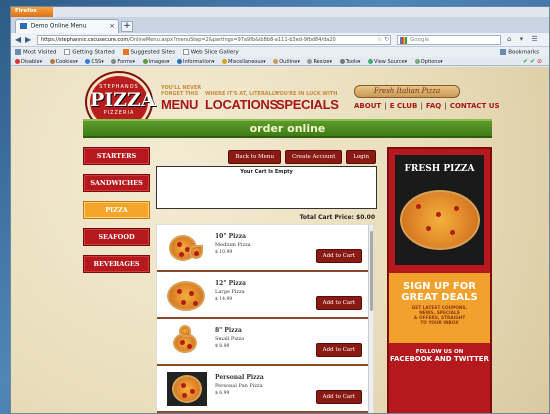 The height and width of the screenshot is (414, 550). Describe the element at coordinates (155, 62) in the screenshot. I see `dev-images: Images▾` at that location.